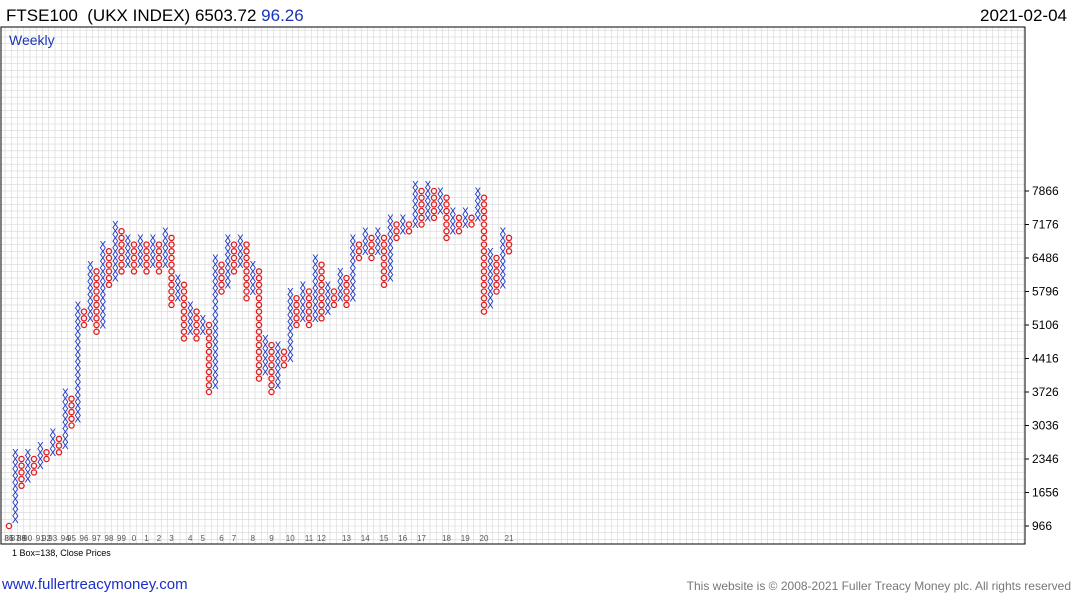 This screenshot has height=600, width=1075. What do you see at coordinates (1045, 426) in the screenshot?
I see `y-tick-label: 3036` at bounding box center [1045, 426].